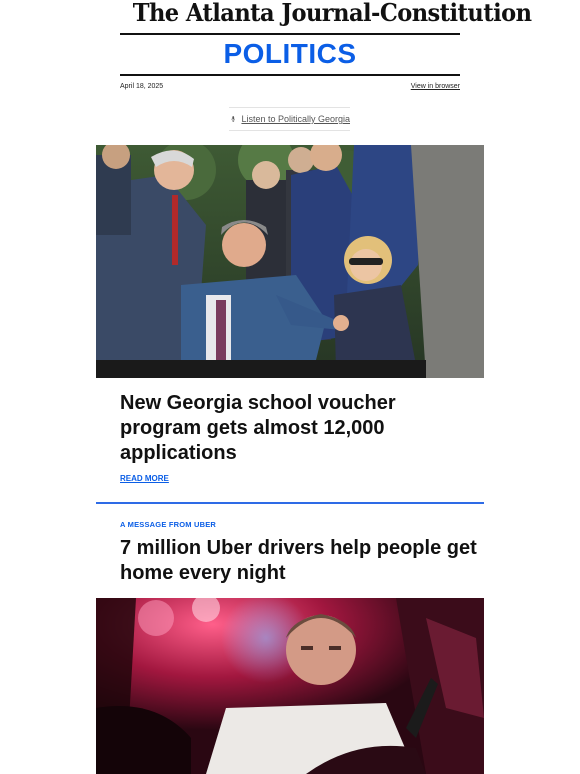 Image resolution: width=580 pixels, height=774 pixels. I want to click on podcast-link: Listen to Politically Georgia, so click(289, 119).